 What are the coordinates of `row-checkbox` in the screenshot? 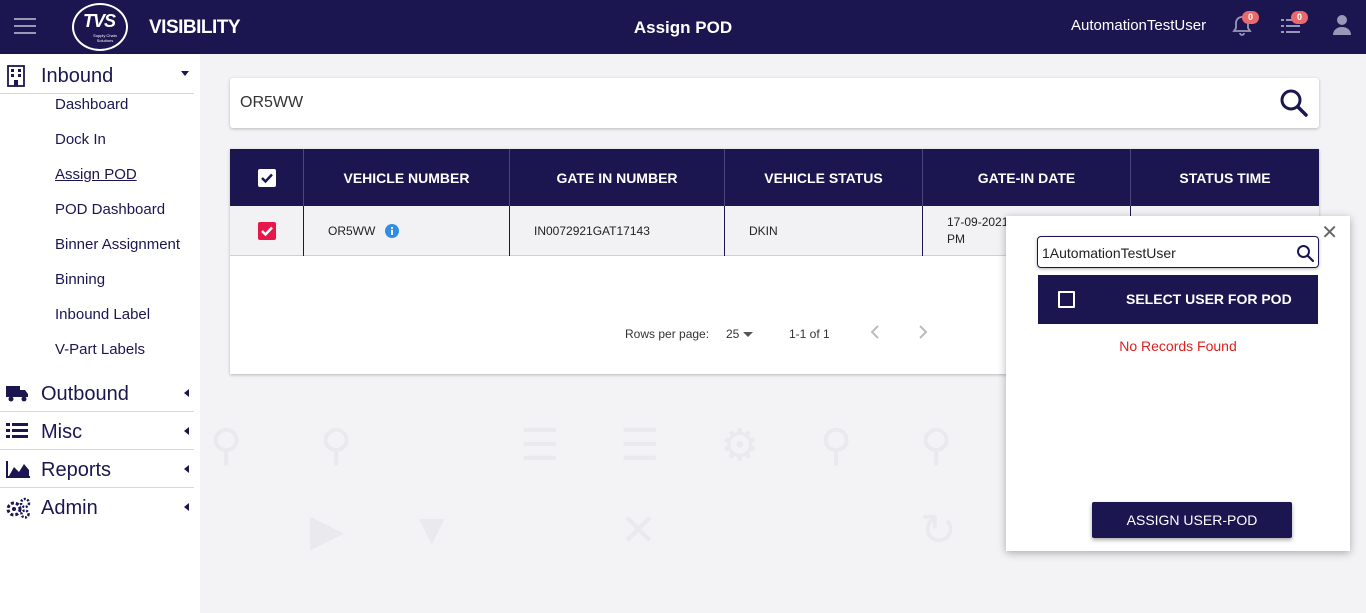 It's located at (267, 231).